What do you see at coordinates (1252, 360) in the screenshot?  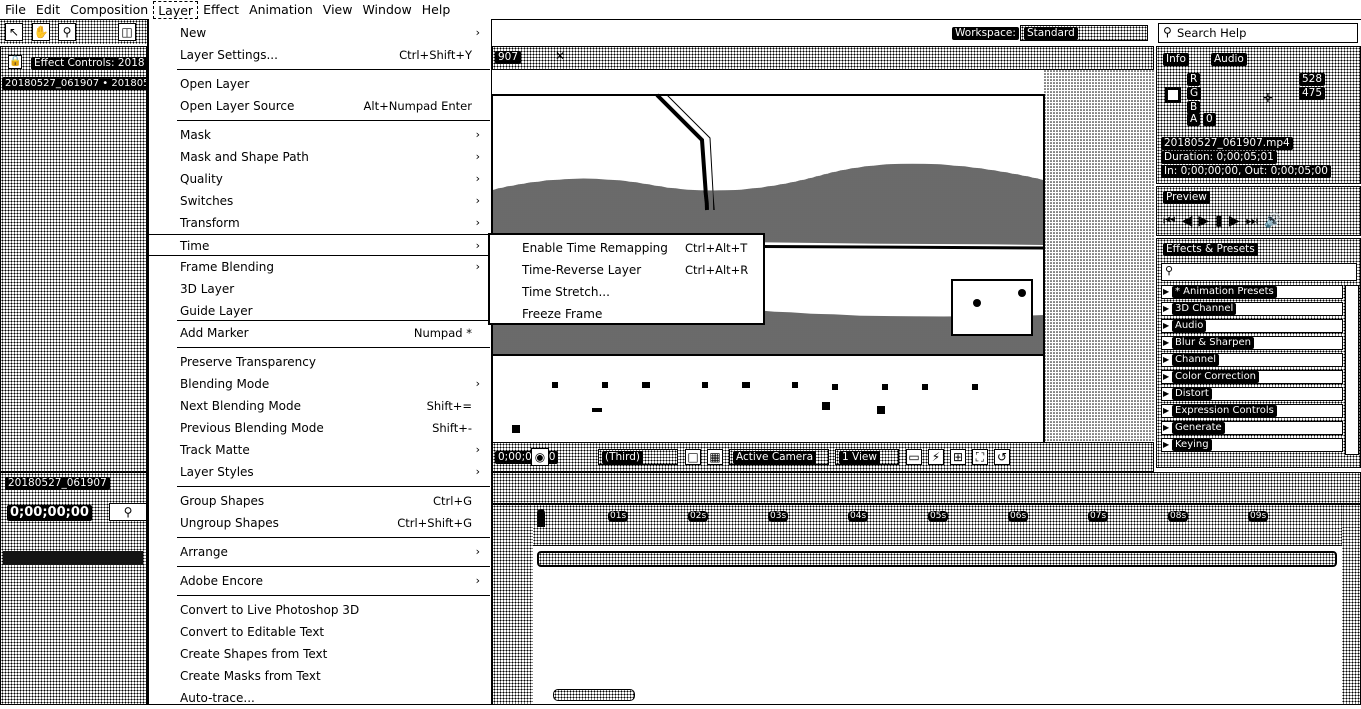 I see `effects-category: ▶ Channel` at bounding box center [1252, 360].